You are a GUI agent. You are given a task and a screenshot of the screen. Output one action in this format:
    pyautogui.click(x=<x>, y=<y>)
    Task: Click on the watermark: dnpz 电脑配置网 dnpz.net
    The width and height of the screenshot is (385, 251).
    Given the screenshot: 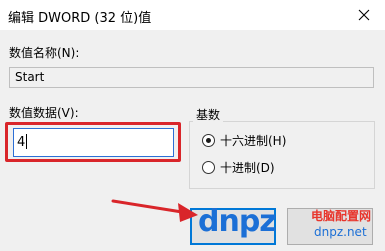 What is the action you would take?
    pyautogui.click(x=290, y=225)
    